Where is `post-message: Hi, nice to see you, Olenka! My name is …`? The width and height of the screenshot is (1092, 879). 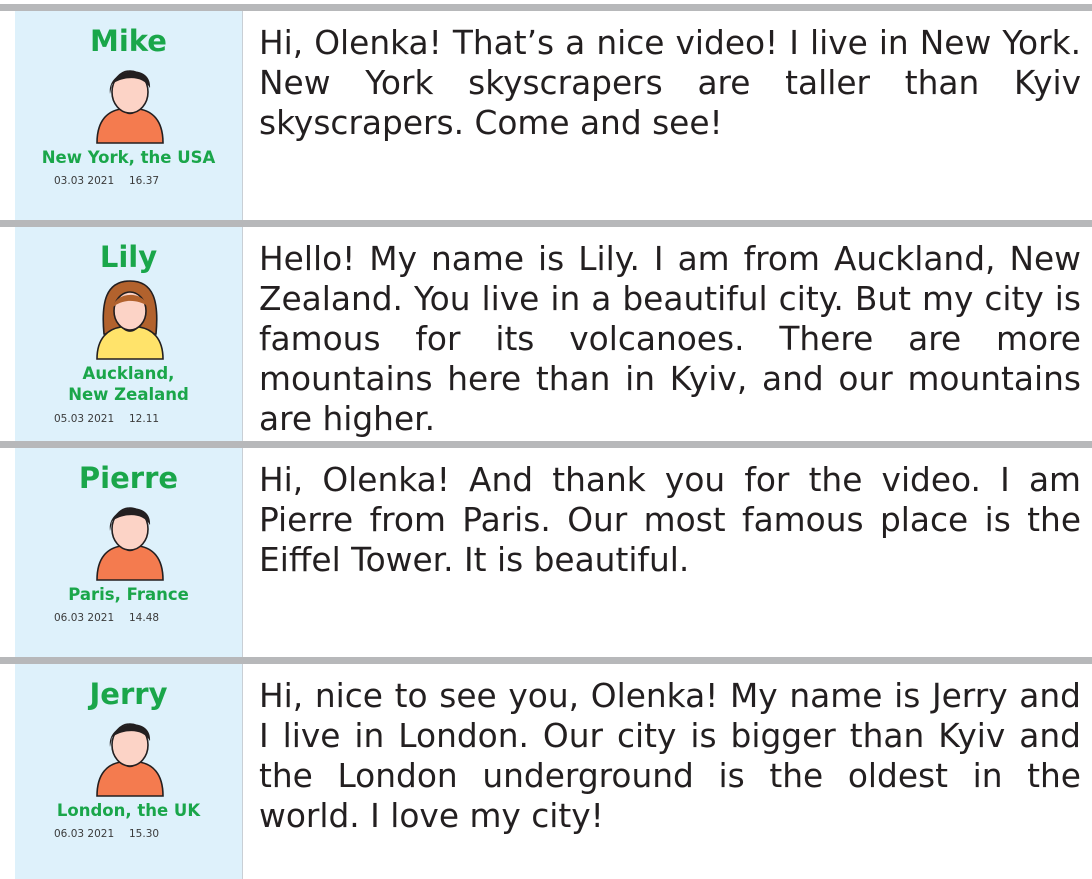
post-message: Hi, nice to see you, Olenka! My name is … is located at coordinates (670, 756).